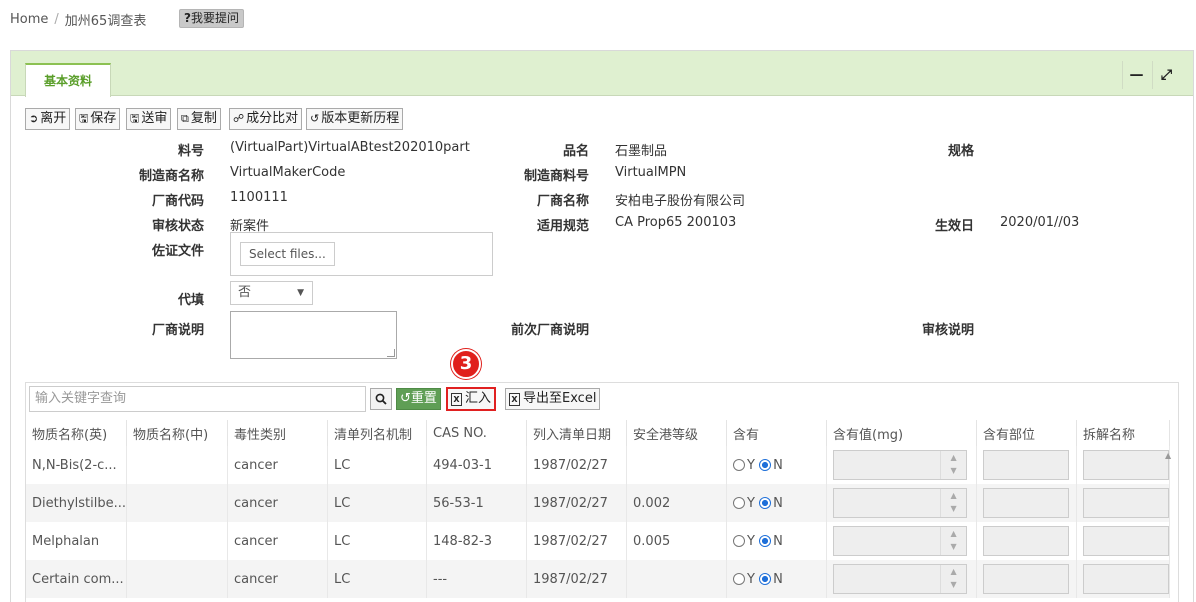  What do you see at coordinates (77, 433) in the screenshot?
I see `col-header: 物质名称(英)` at bounding box center [77, 433].